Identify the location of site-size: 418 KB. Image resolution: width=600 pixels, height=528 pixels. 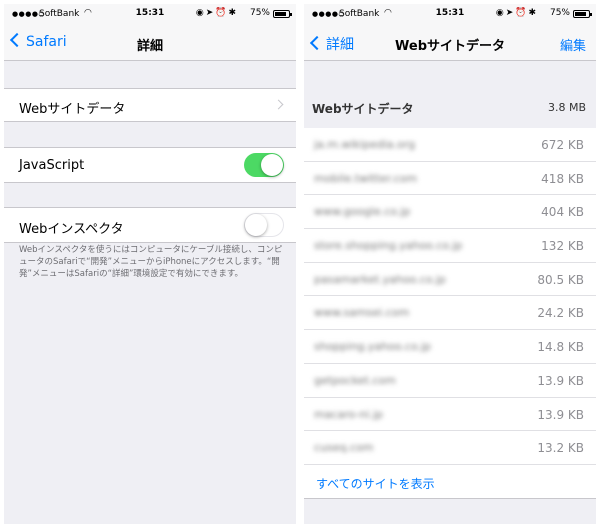
(562, 178).